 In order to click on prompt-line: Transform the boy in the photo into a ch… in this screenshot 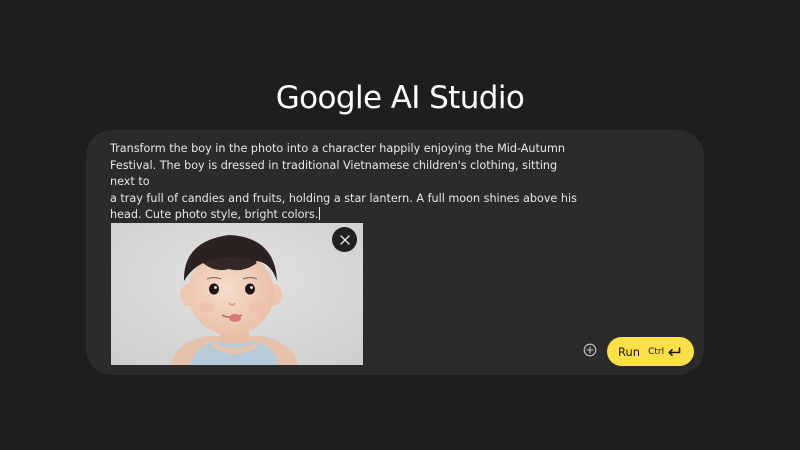, I will do `click(337, 148)`.